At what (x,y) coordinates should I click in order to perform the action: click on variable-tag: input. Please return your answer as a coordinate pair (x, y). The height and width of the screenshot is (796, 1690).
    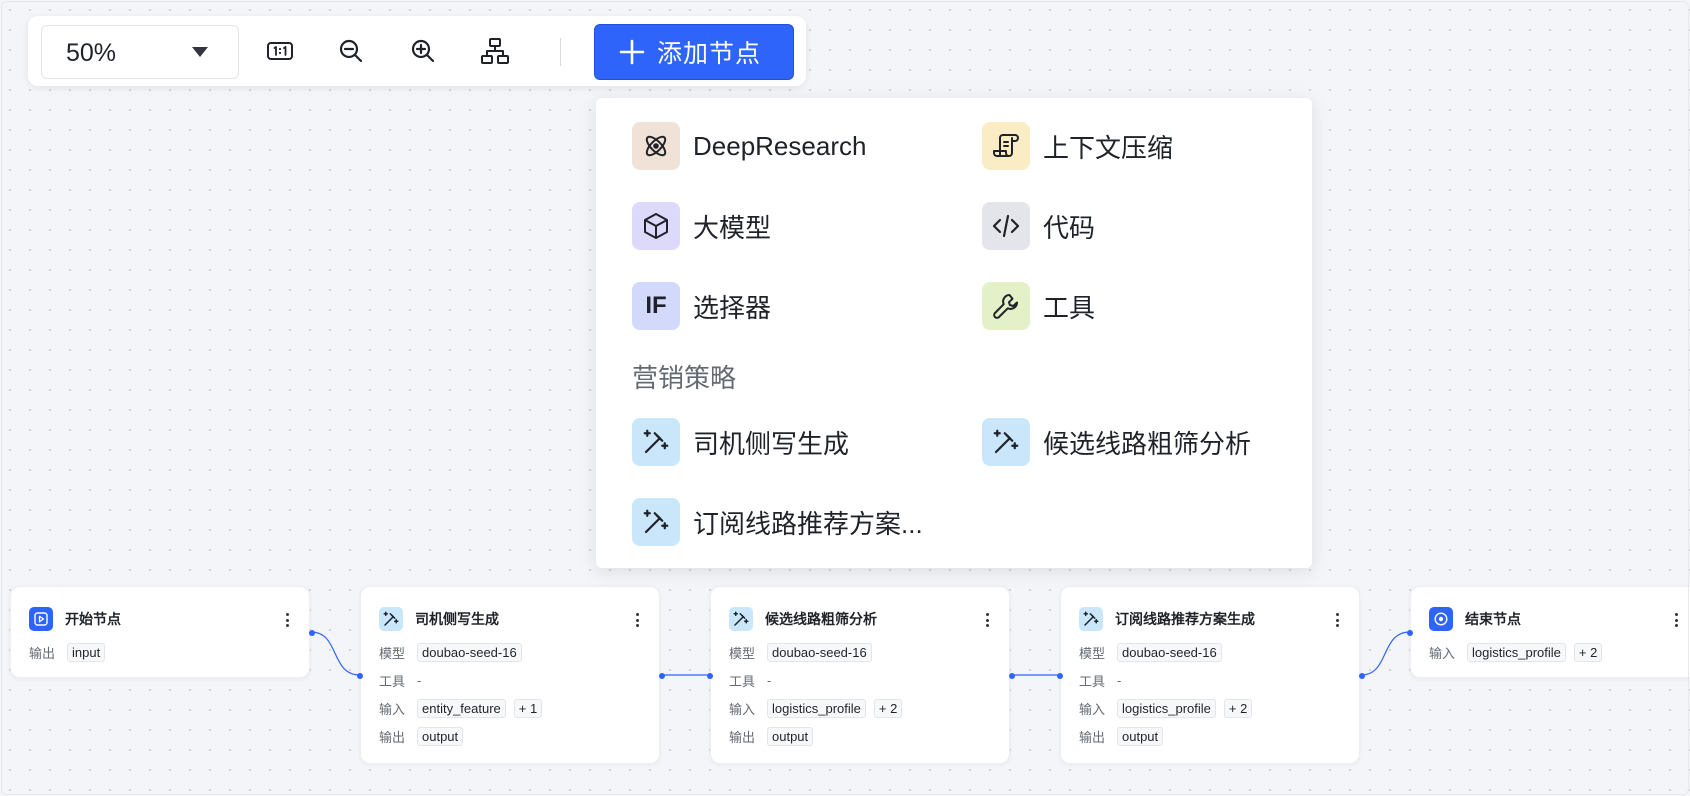
    Looking at the image, I should click on (86, 652).